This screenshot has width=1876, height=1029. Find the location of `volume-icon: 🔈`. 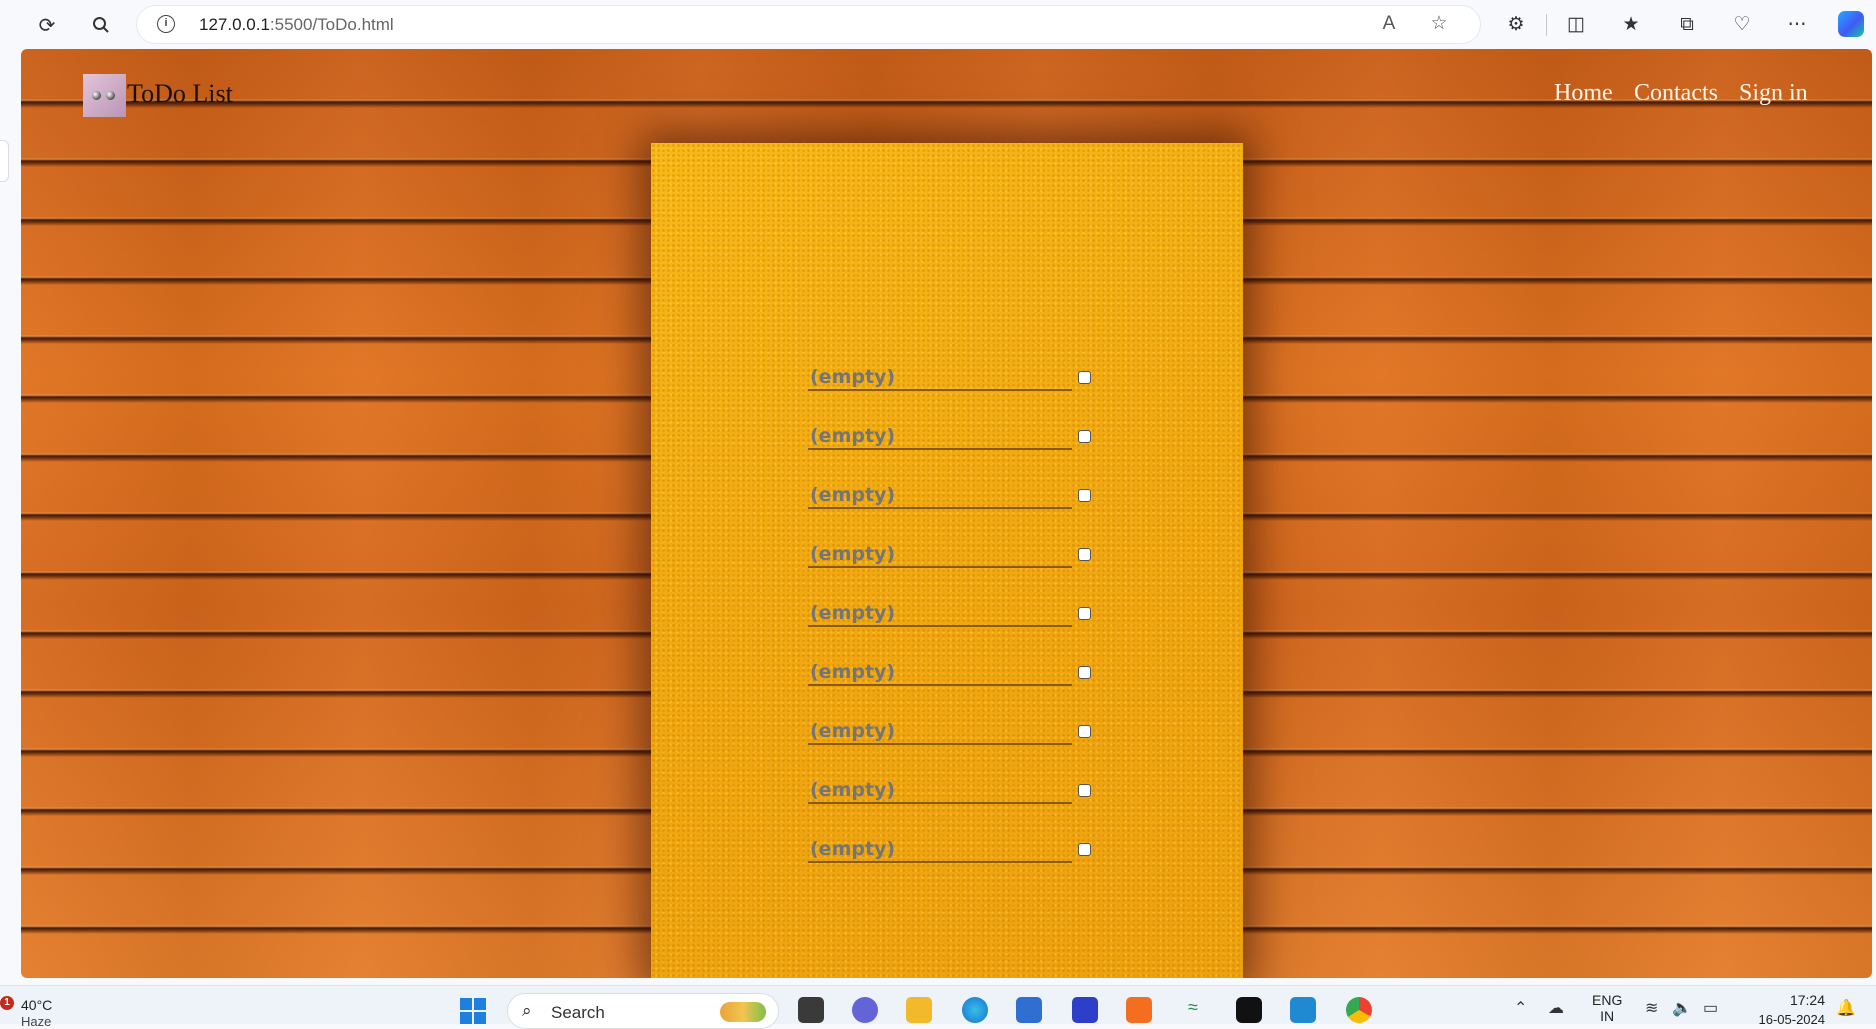

volume-icon: 🔈 is located at coordinates (1682, 1008).